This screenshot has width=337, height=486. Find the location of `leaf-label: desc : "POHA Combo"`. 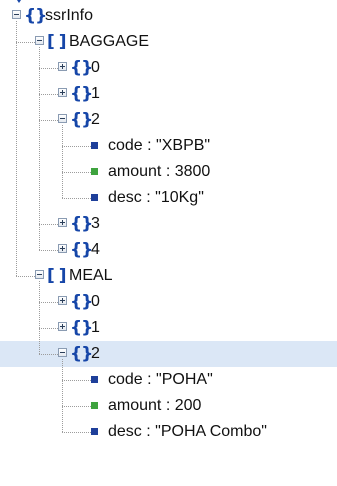

leaf-label: desc : "POHA Combo" is located at coordinates (187, 432).